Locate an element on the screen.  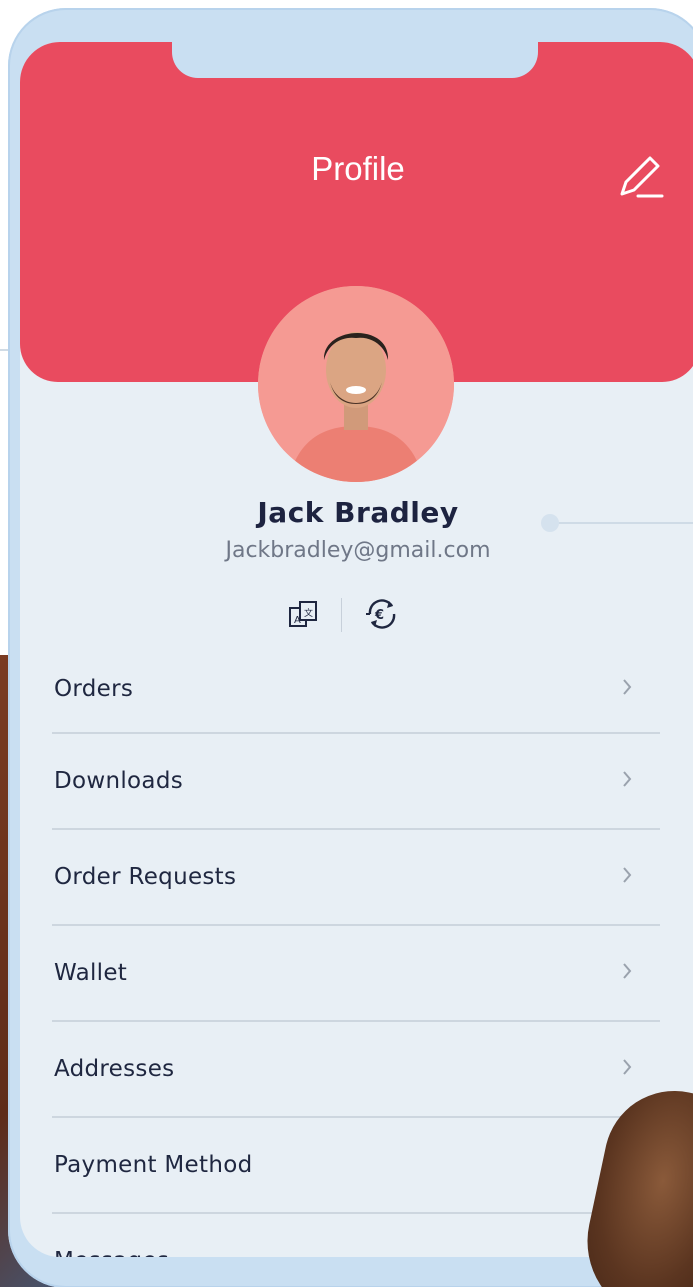
page-title: Profile is located at coordinates (358, 168).